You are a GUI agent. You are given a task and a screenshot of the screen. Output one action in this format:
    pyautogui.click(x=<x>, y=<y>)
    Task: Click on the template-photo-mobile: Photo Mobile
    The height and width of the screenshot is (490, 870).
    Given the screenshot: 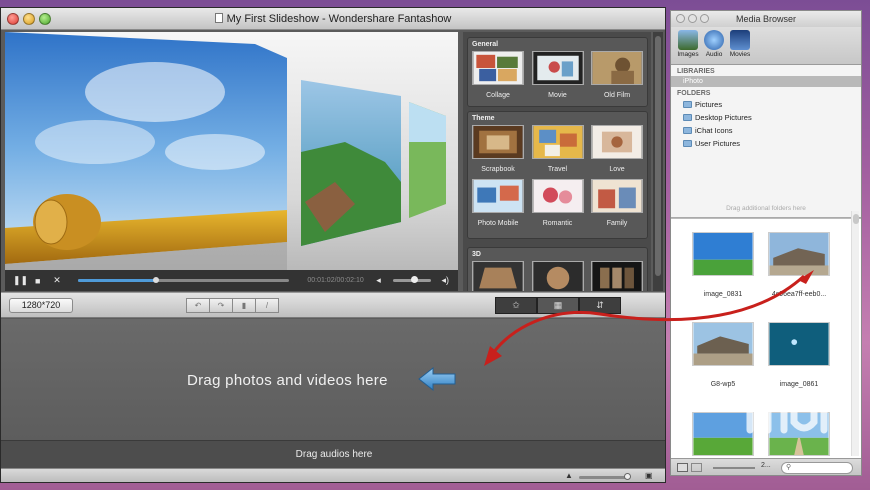 What is the action you would take?
    pyautogui.click(x=498, y=203)
    